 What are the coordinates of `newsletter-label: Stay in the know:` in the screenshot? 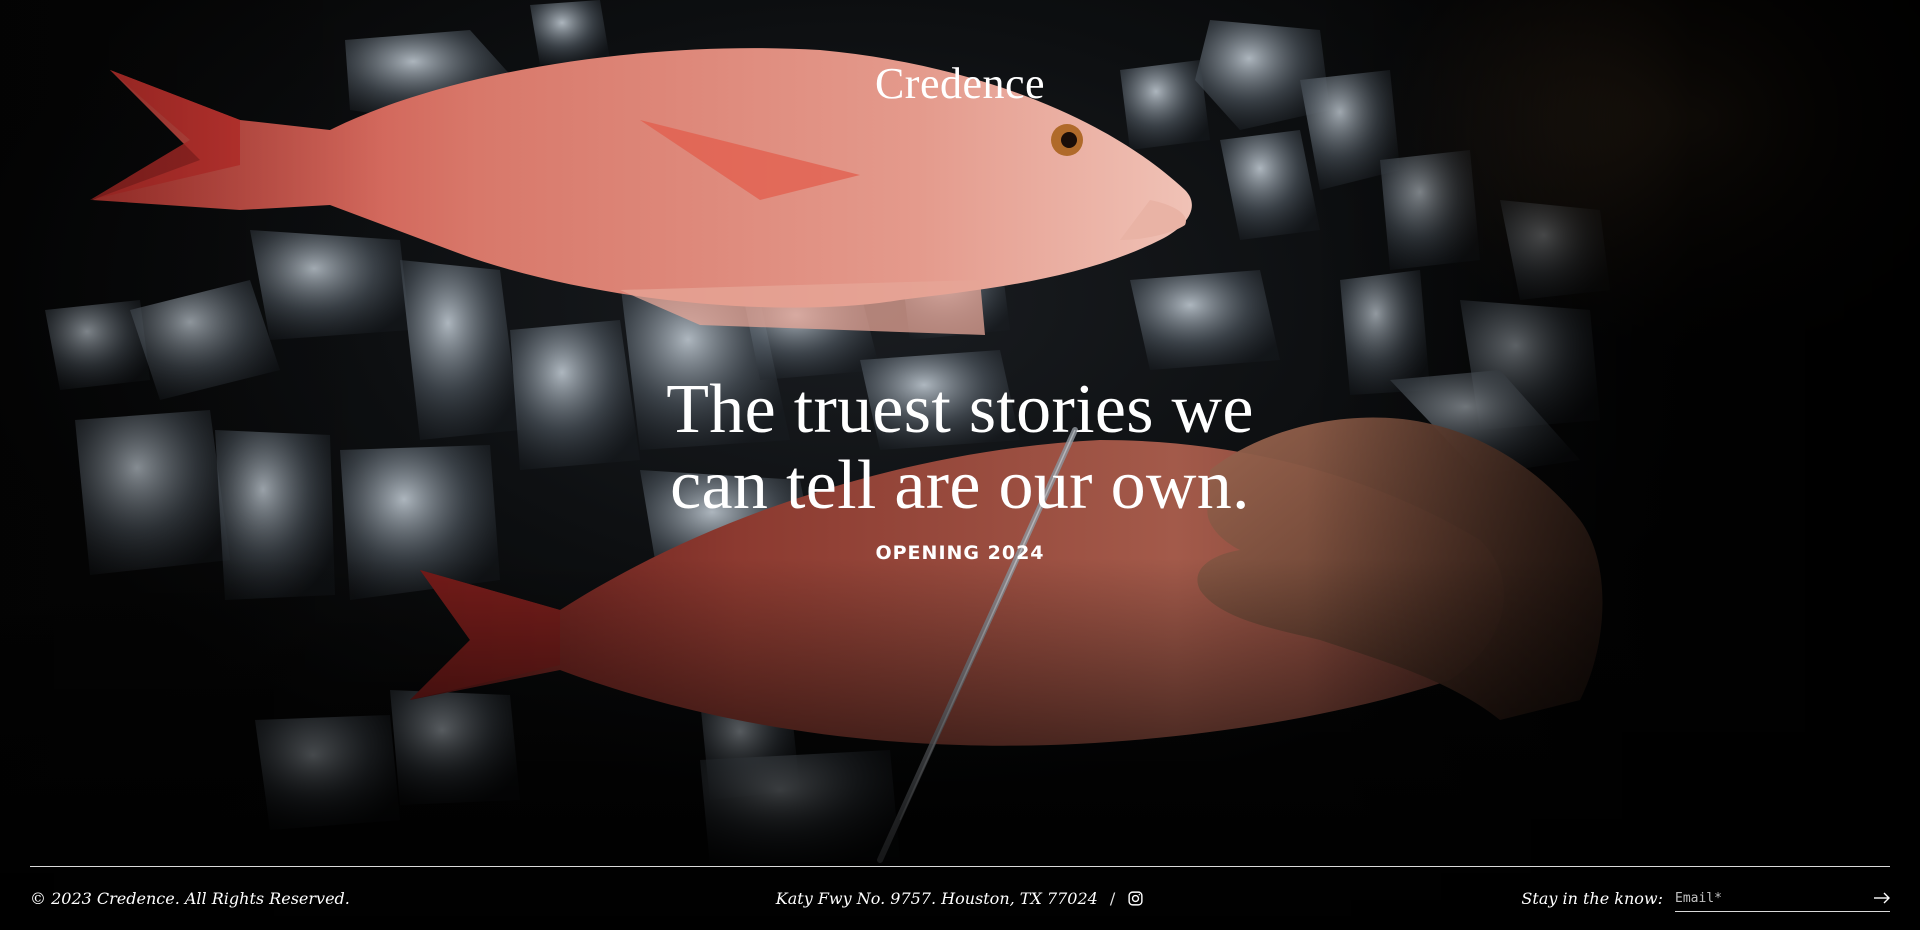 It's located at (1592, 898).